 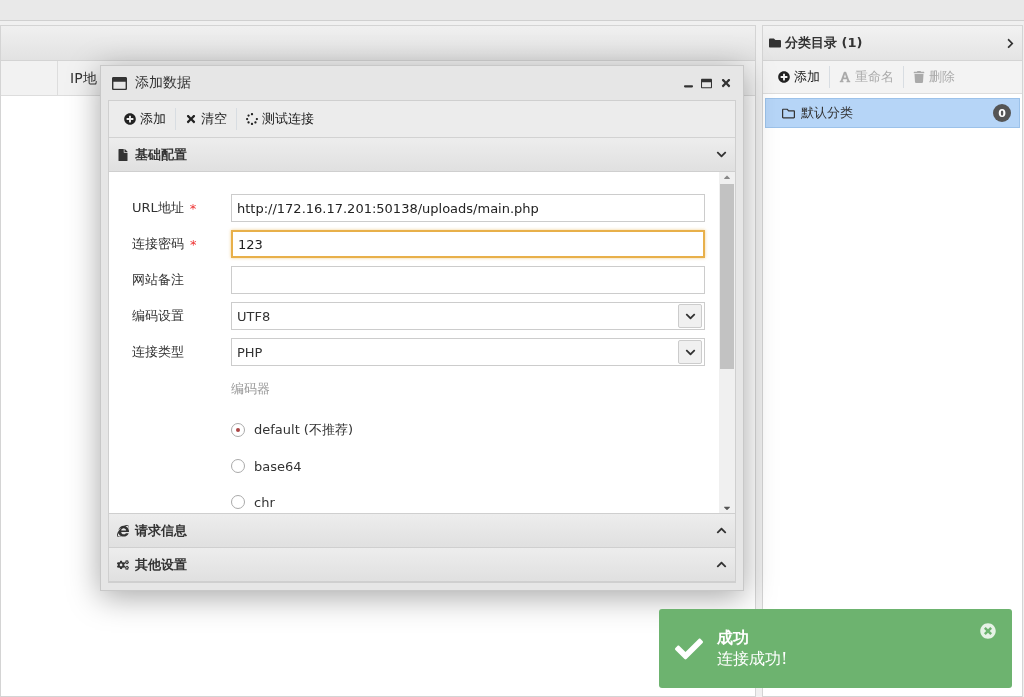 I want to click on panel-title: 分类目录 (1), so click(x=824, y=43).